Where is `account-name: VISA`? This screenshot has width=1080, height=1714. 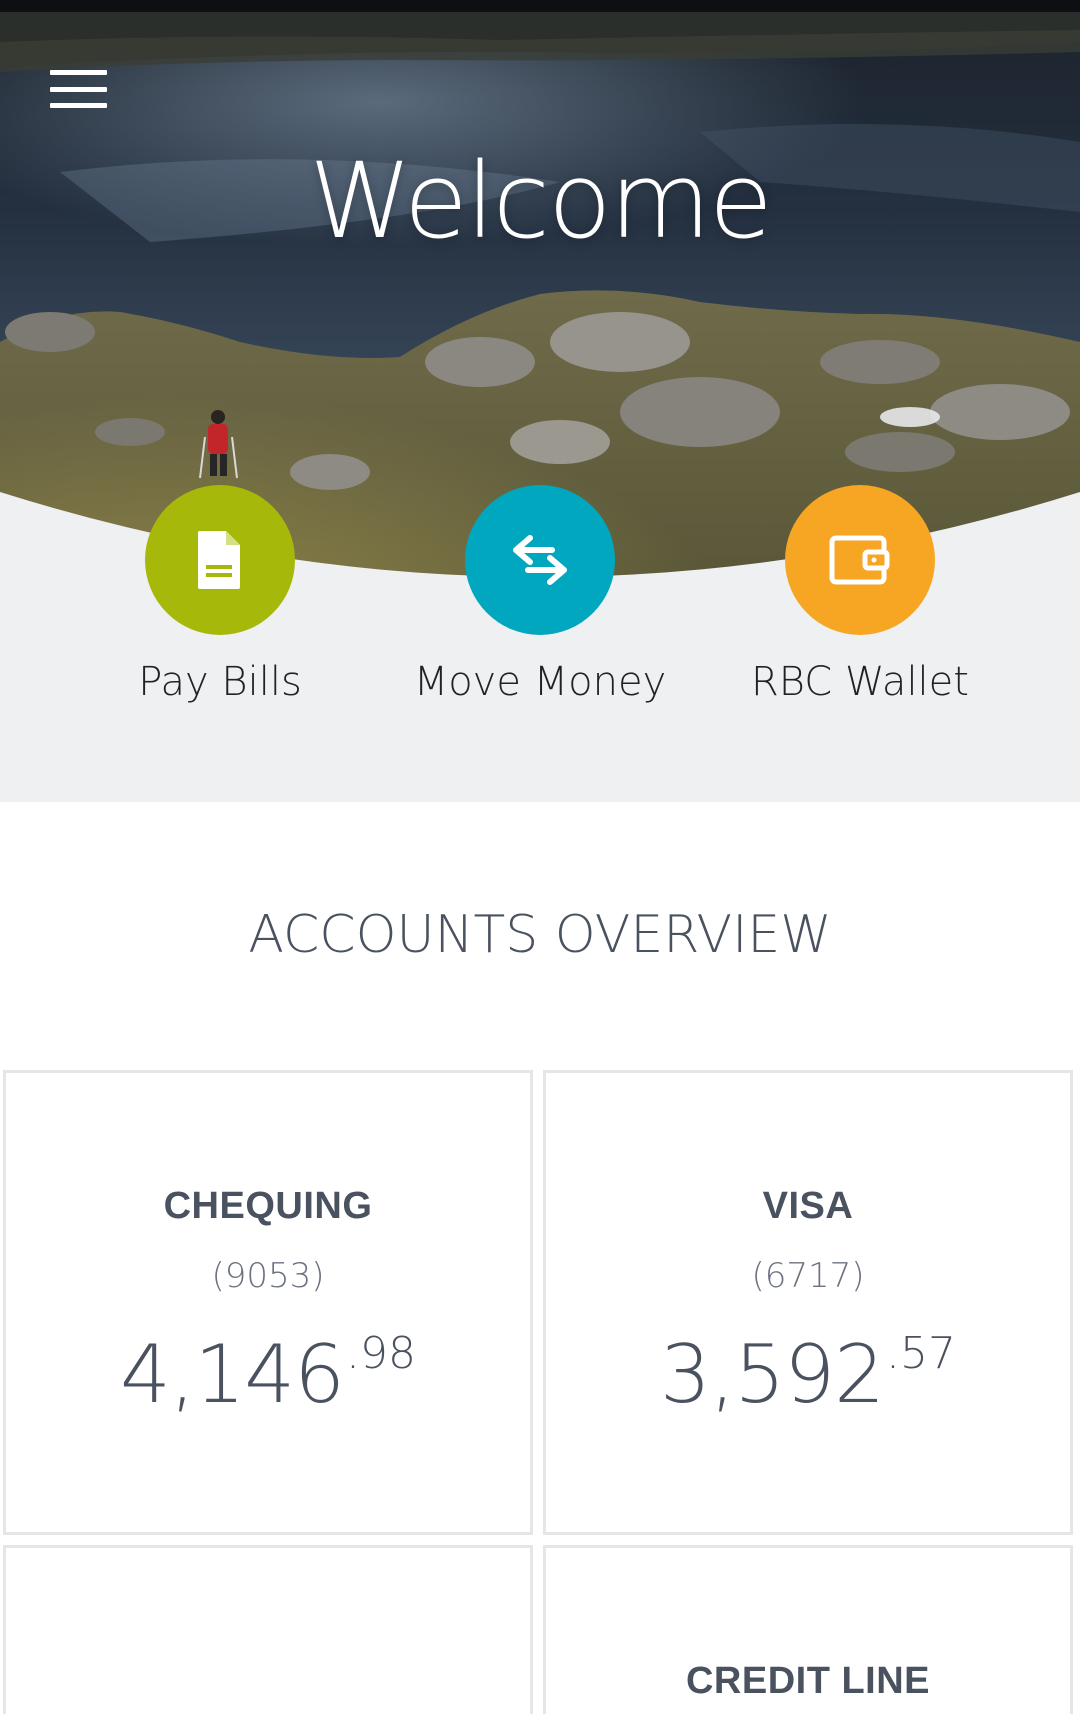
account-name: VISA is located at coordinates (808, 1206).